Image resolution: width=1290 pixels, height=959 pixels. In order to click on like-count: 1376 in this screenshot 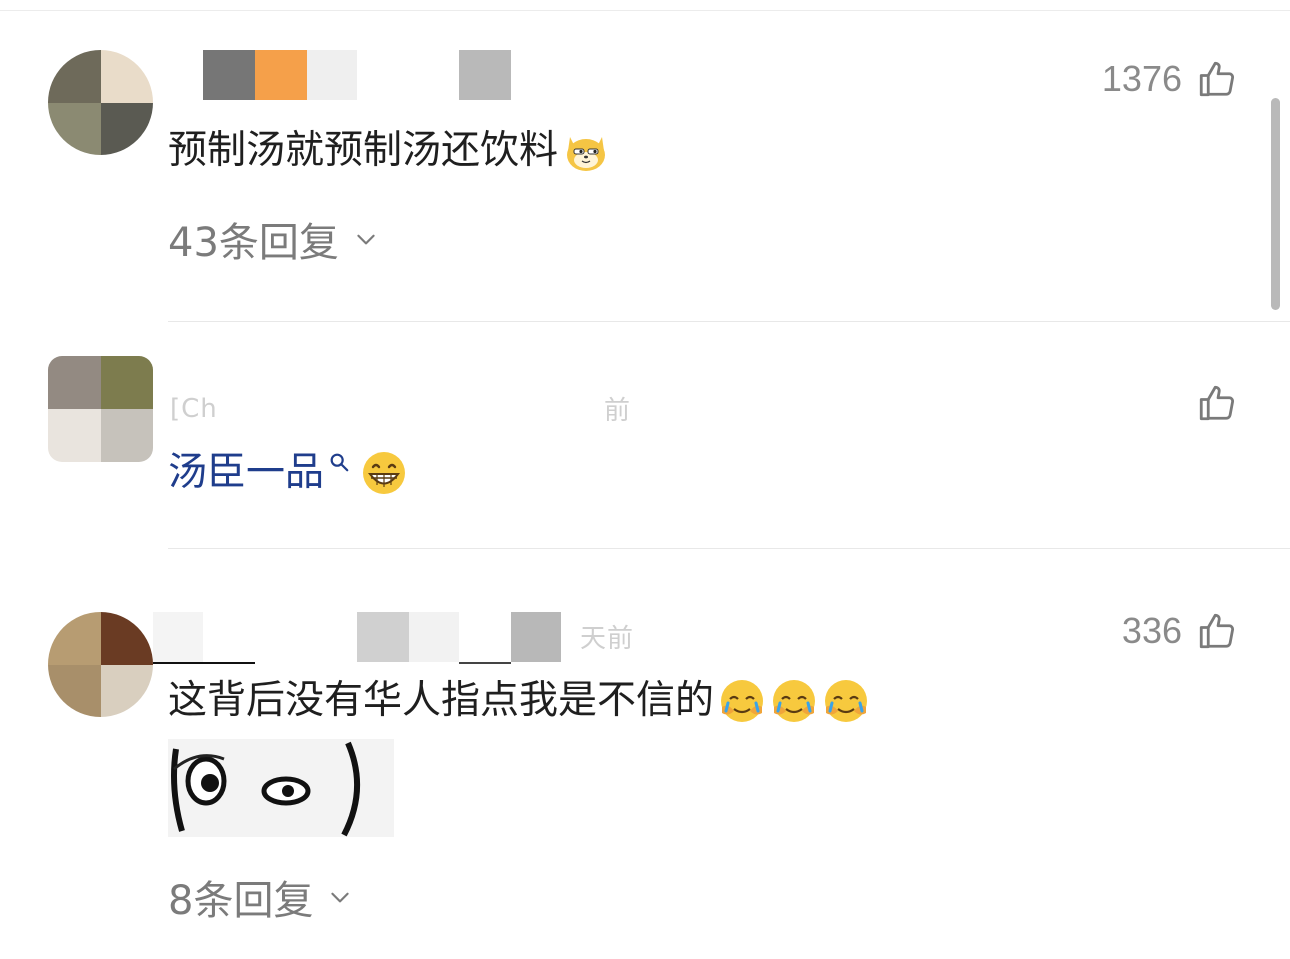, I will do `click(1141, 78)`.